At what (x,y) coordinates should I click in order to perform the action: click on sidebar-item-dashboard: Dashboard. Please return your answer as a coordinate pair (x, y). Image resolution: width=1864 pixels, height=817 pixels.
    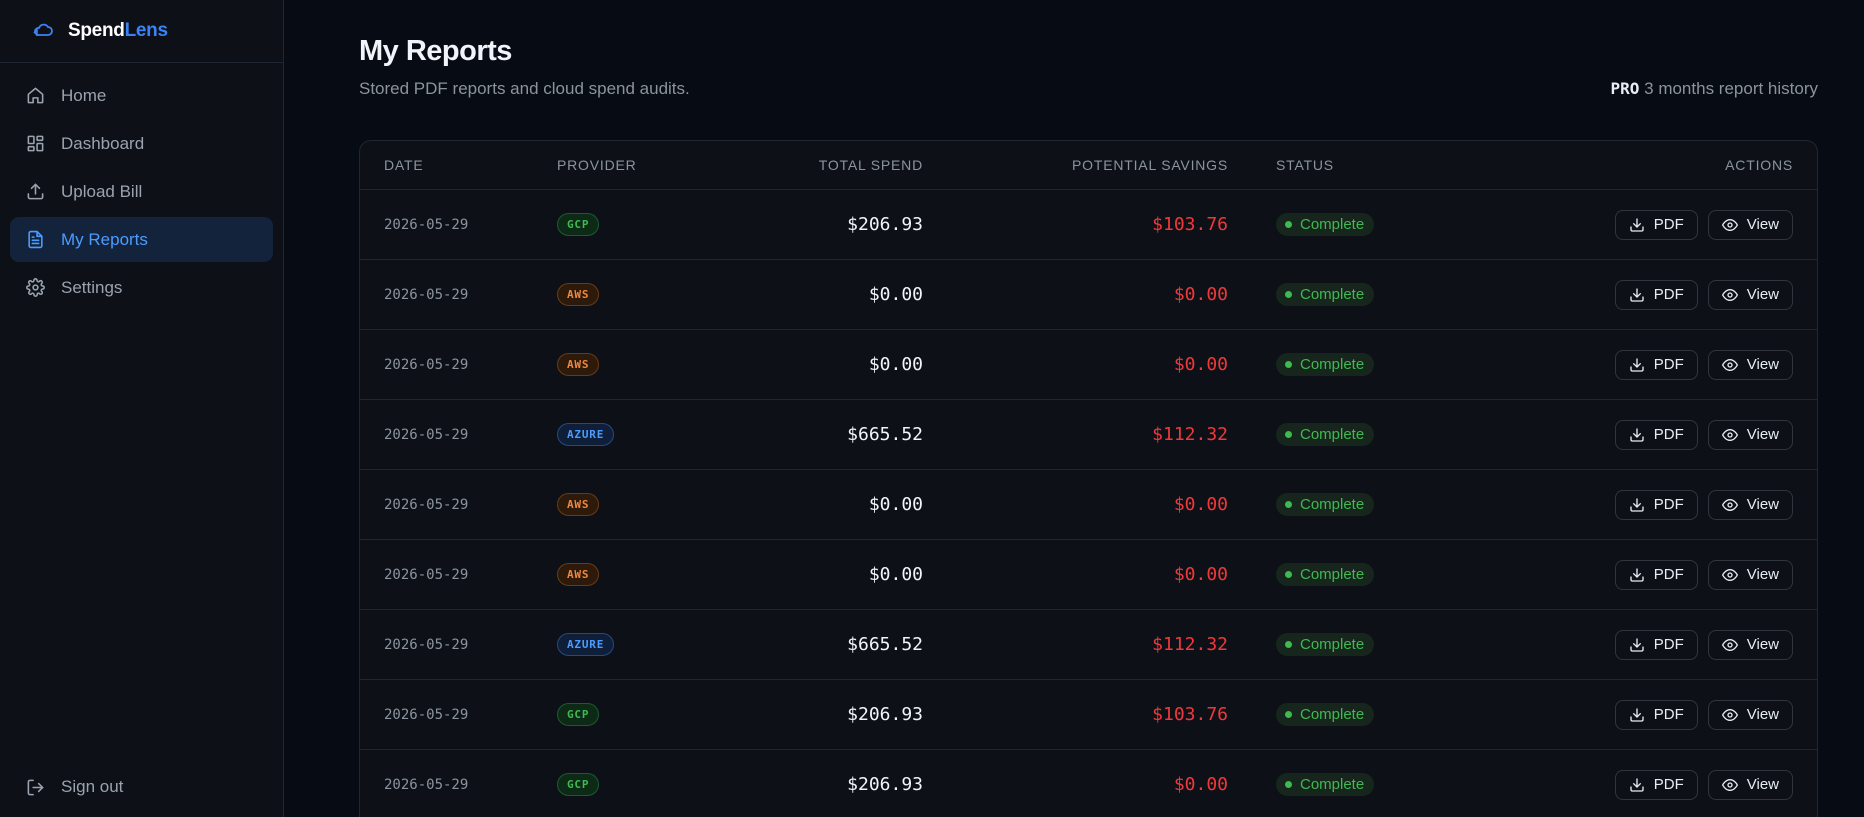
    Looking at the image, I should click on (141, 143).